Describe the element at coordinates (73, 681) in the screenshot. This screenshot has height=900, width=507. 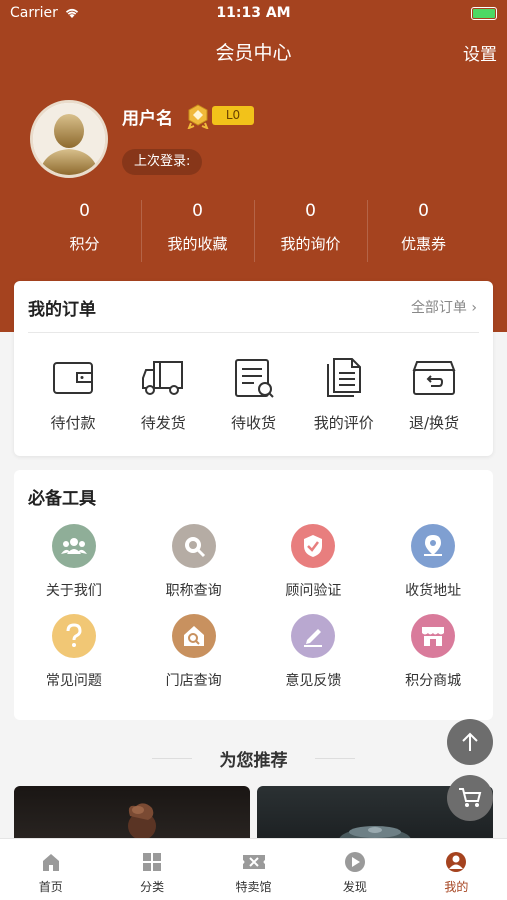
I see `tool-label: 常见问题` at that location.